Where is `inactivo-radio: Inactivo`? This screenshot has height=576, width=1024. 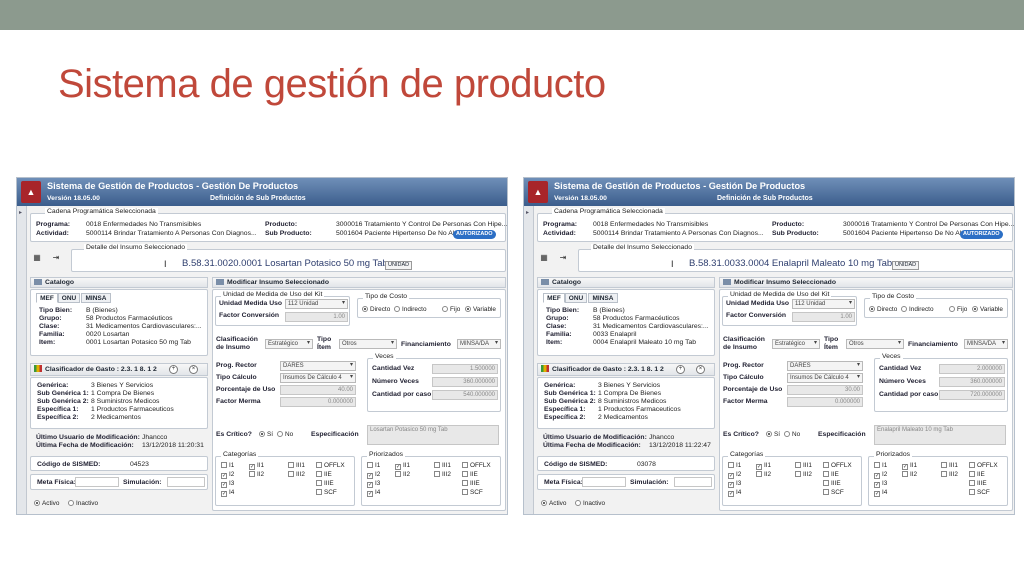 inactivo-radio: Inactivo is located at coordinates (590, 504).